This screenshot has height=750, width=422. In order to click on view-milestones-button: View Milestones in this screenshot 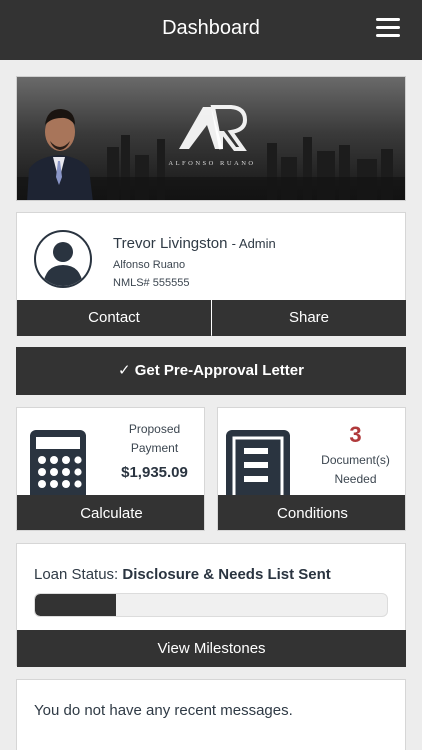, I will do `click(211, 648)`.